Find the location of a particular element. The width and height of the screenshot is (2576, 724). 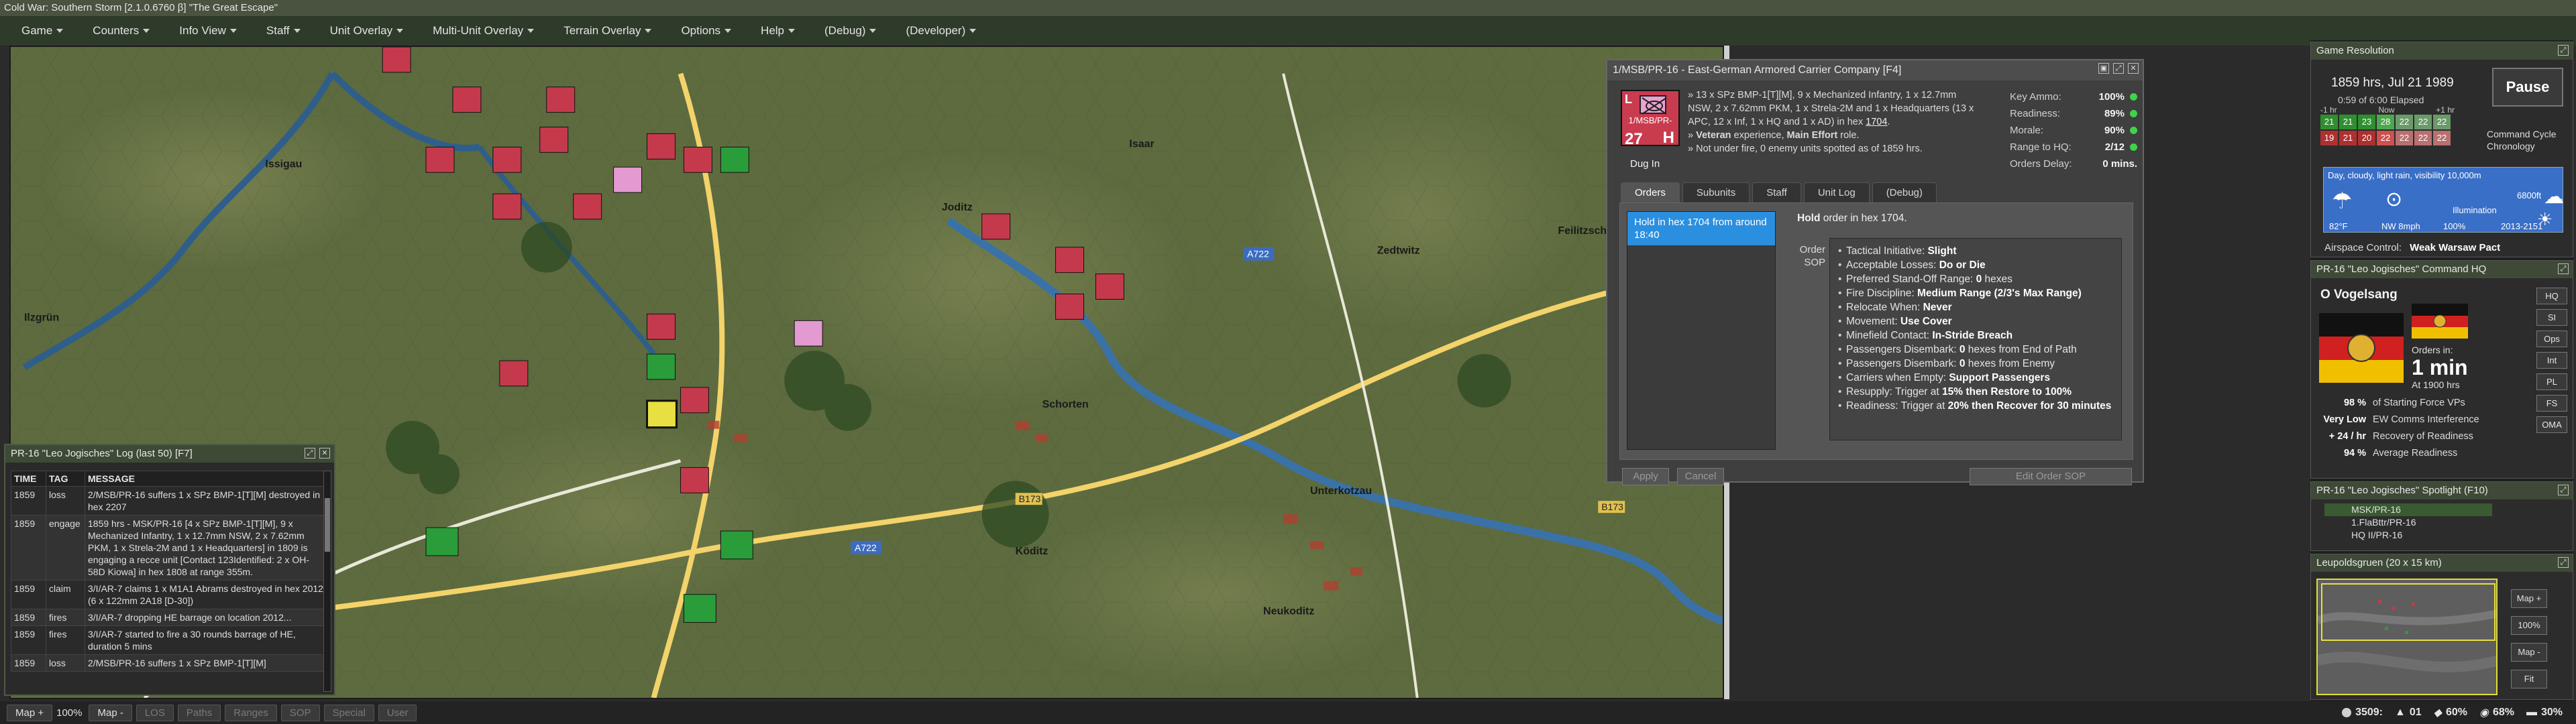

pause-button: Pause is located at coordinates (2527, 87).